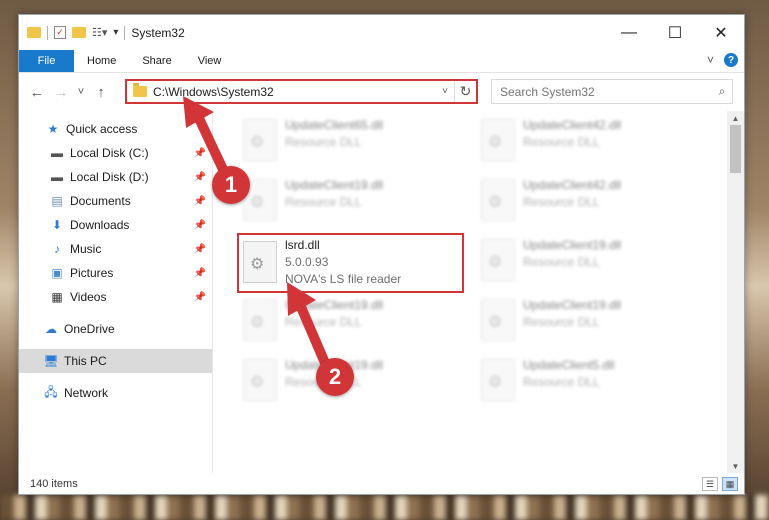  What do you see at coordinates (57, 297) in the screenshot?
I see `videos-icon: ▦` at bounding box center [57, 297].